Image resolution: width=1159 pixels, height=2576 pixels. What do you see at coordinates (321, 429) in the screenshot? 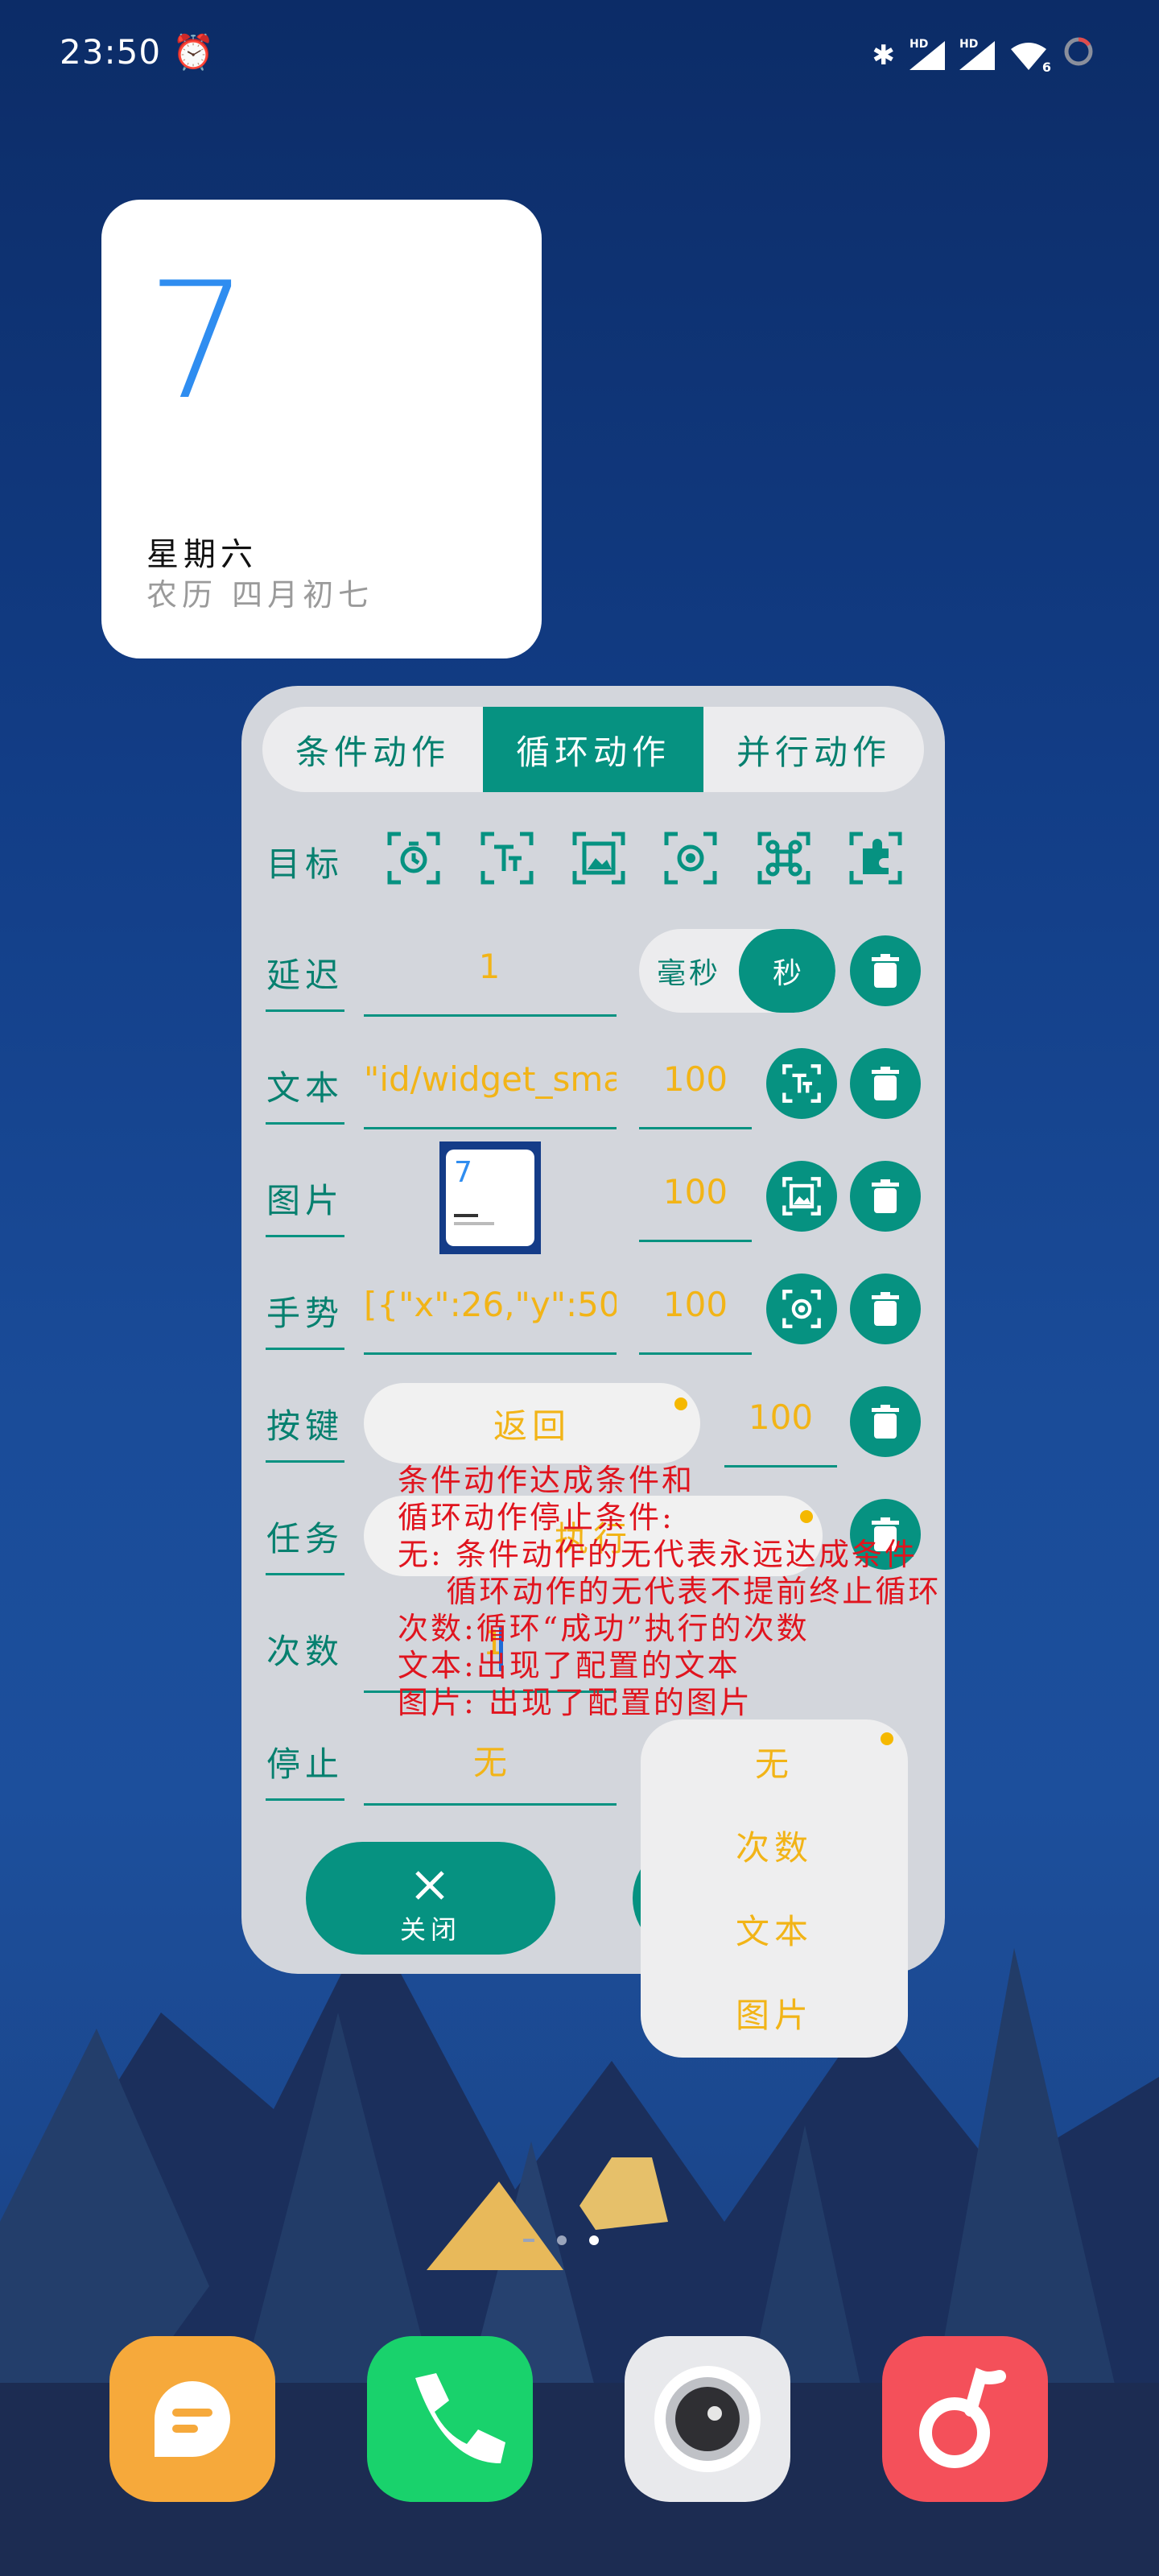
I see `calendar-widget: 7 星期六 农历 四月初七` at bounding box center [321, 429].